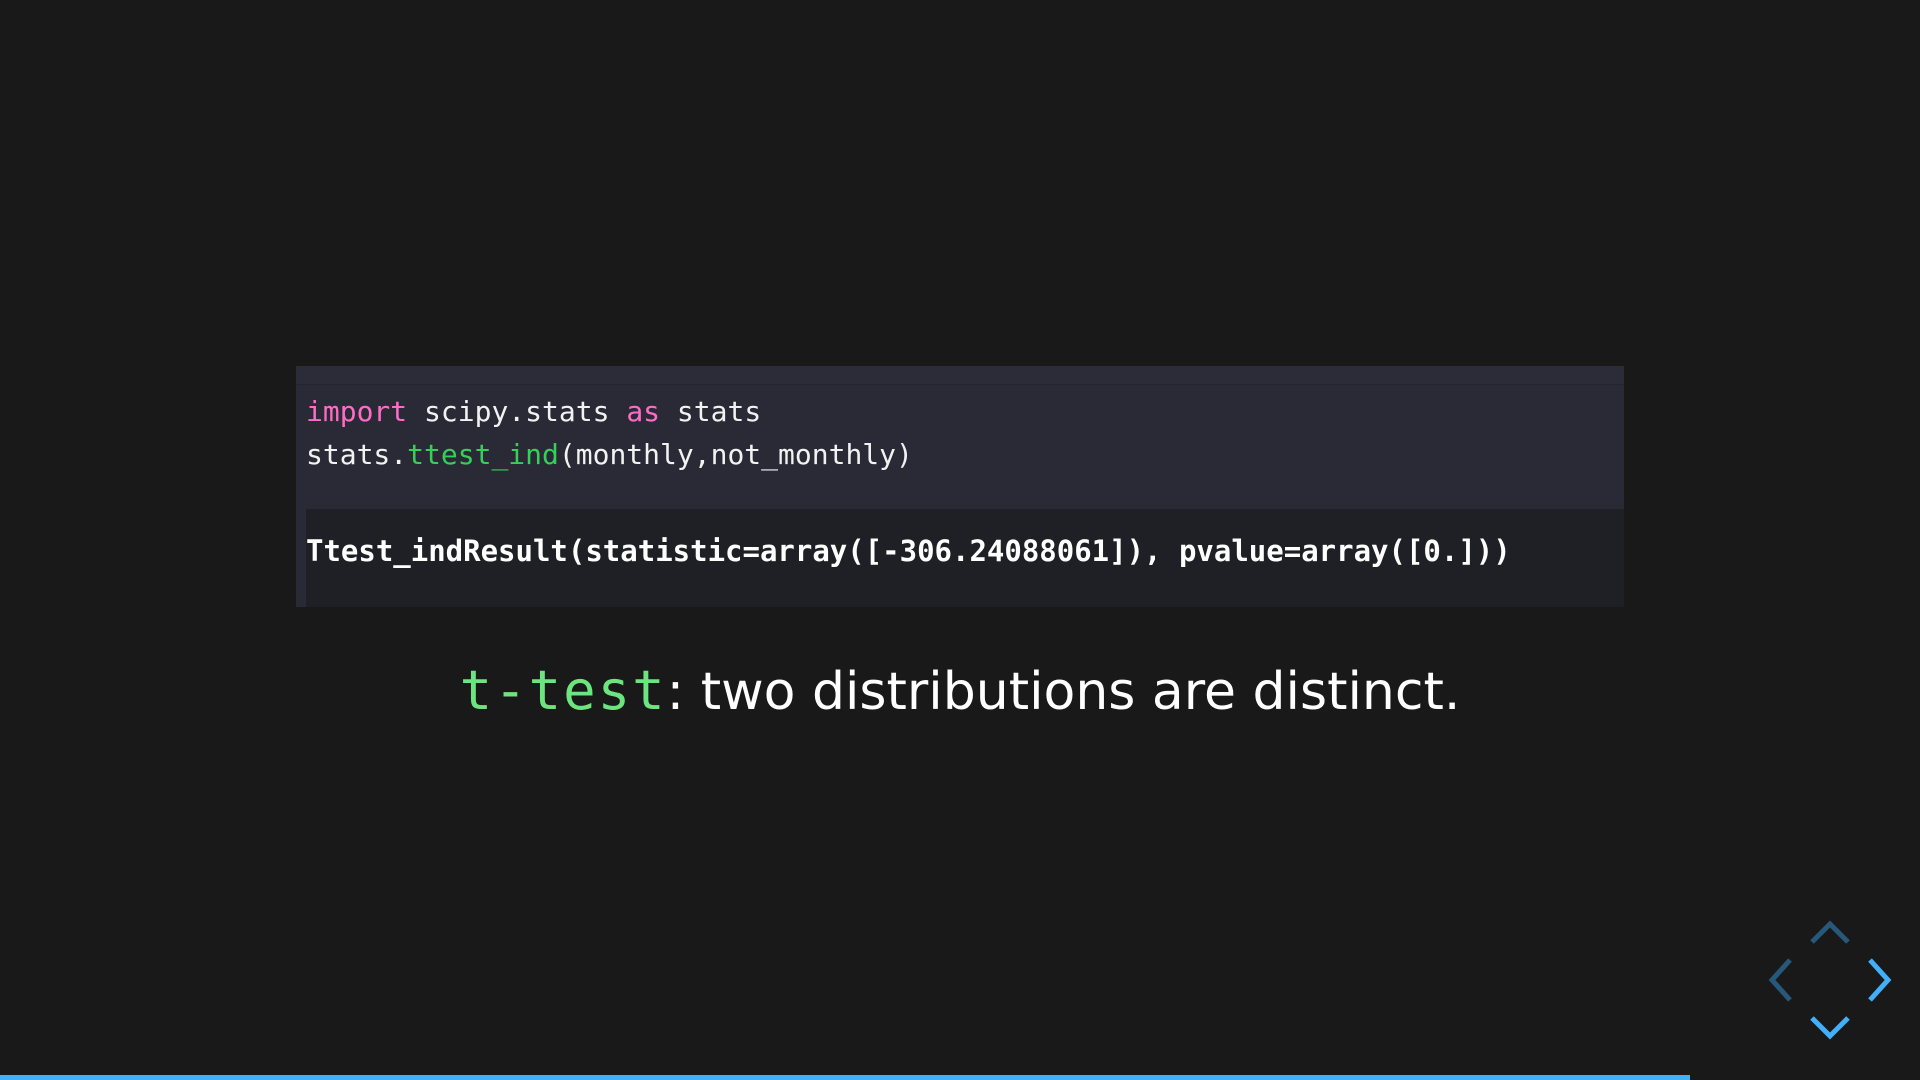 This screenshot has width=1920, height=1080. I want to click on chevron-down-icon, so click(1830, 1028).